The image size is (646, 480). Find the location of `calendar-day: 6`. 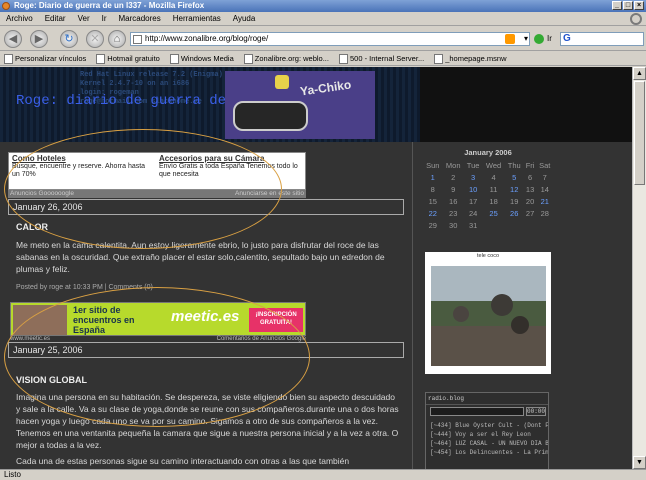

calendar-day: 6 is located at coordinates (530, 177).